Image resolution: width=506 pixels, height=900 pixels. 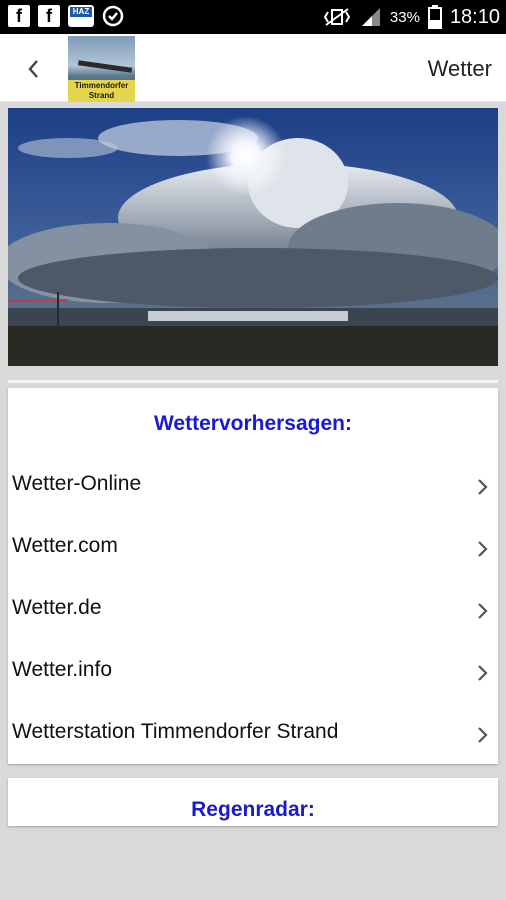 What do you see at coordinates (81, 12) in the screenshot?
I see `haz-label: HAZ` at bounding box center [81, 12].